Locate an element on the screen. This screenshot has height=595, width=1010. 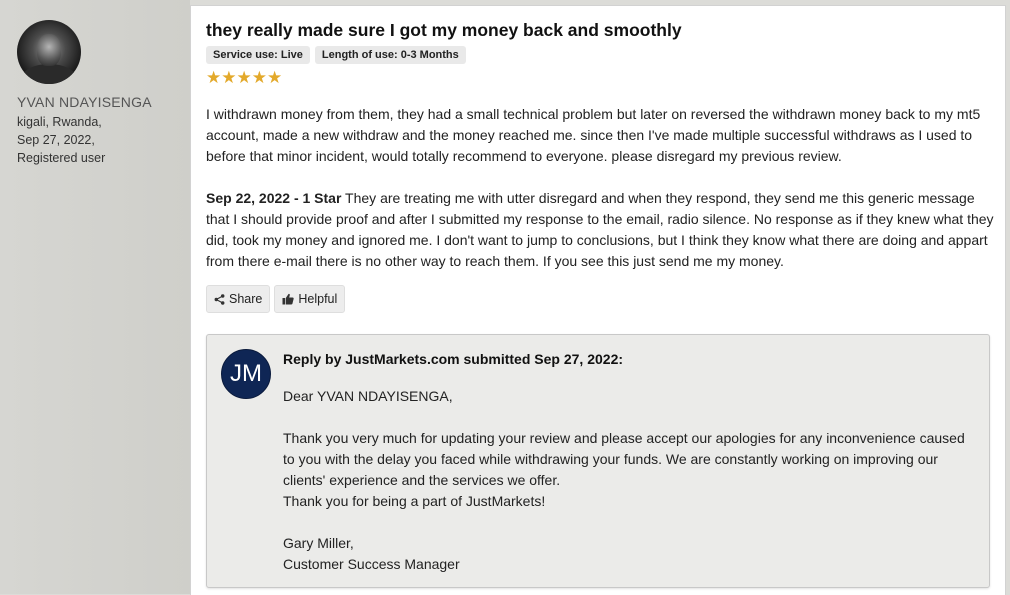
length-of-use-badge: Length of use: 0-3 Months is located at coordinates (390, 55).